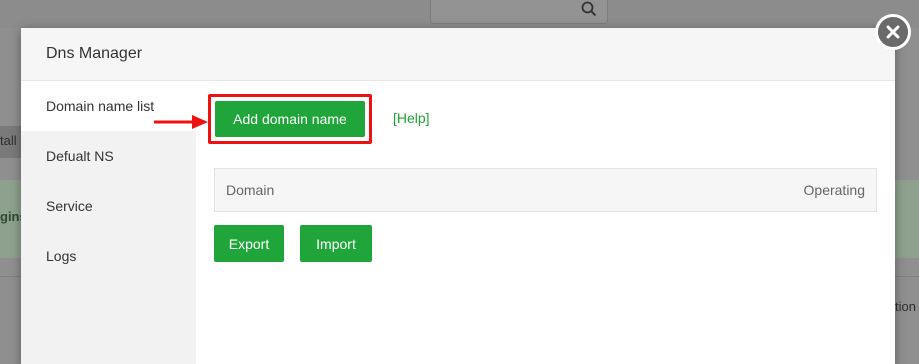 The height and width of the screenshot is (364, 919). I want to click on sidebar-item-label: Domain name list, so click(100, 106).